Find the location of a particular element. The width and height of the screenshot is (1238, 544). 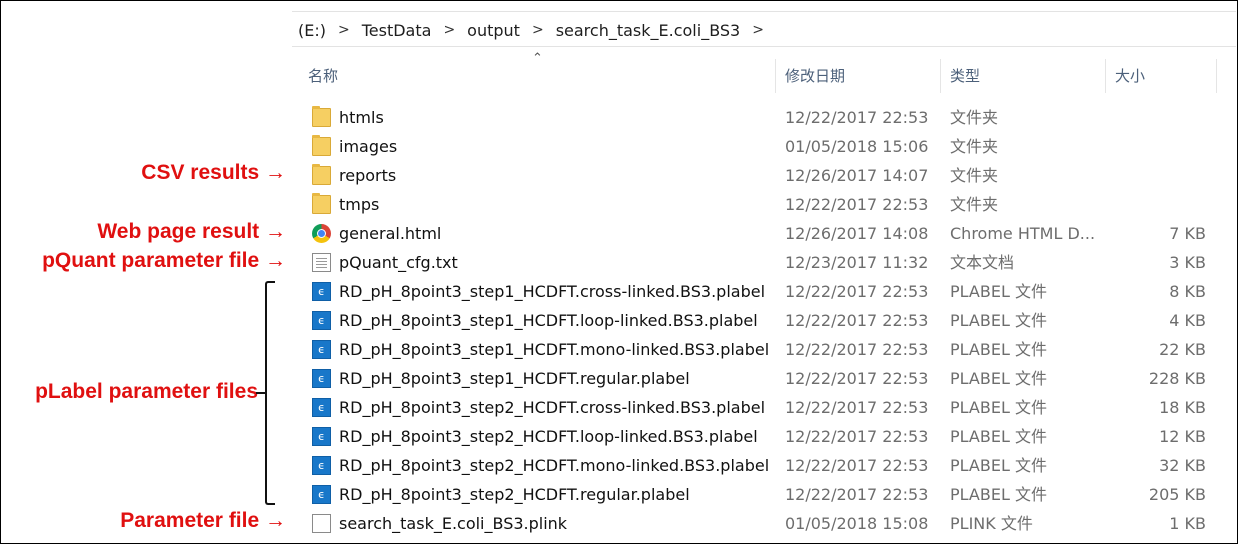

breadcrumb-testdata: TestData is located at coordinates (397, 30).